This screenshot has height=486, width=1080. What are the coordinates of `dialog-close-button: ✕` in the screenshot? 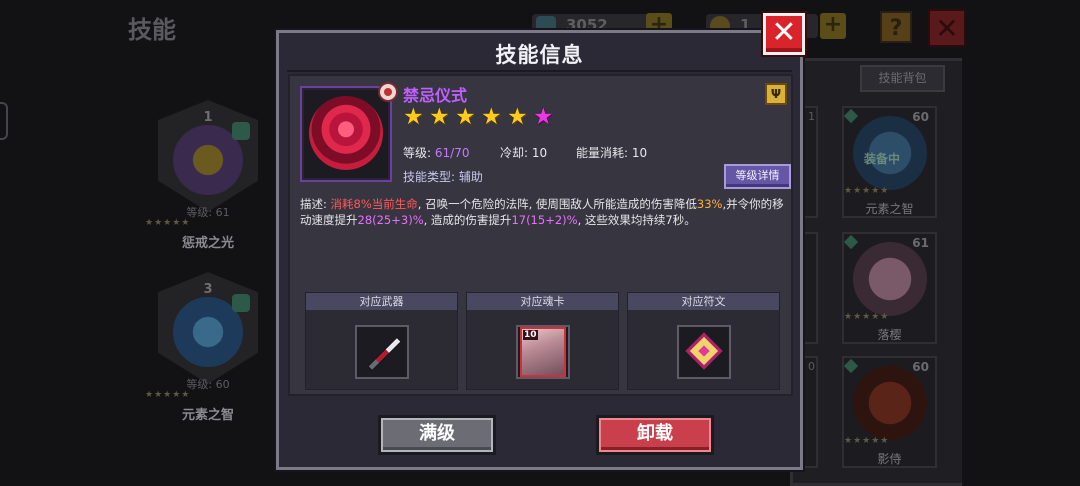 It's located at (784, 34).